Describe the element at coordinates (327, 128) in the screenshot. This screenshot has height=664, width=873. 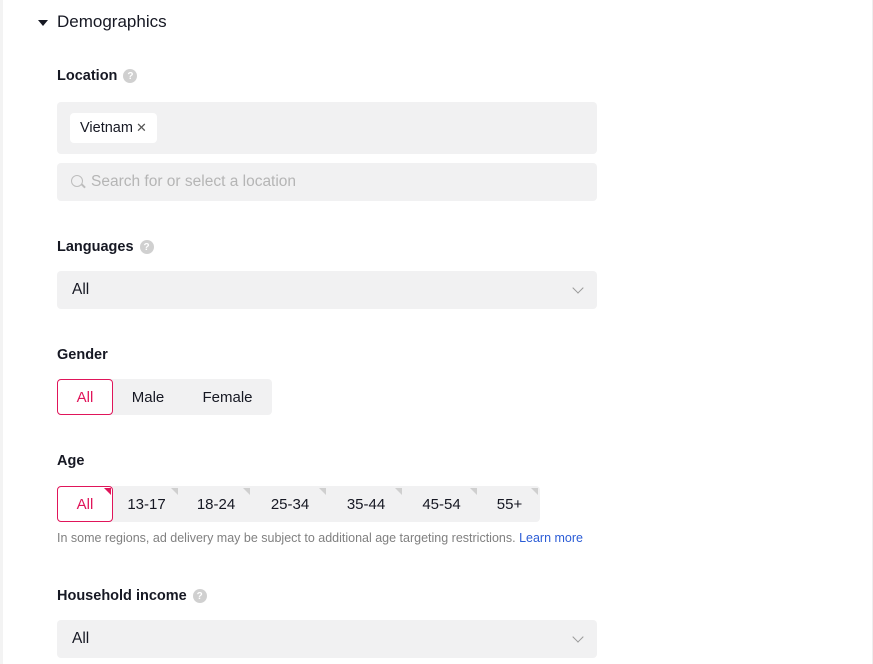
I see `location-selected-box: Vietnam ✕` at that location.